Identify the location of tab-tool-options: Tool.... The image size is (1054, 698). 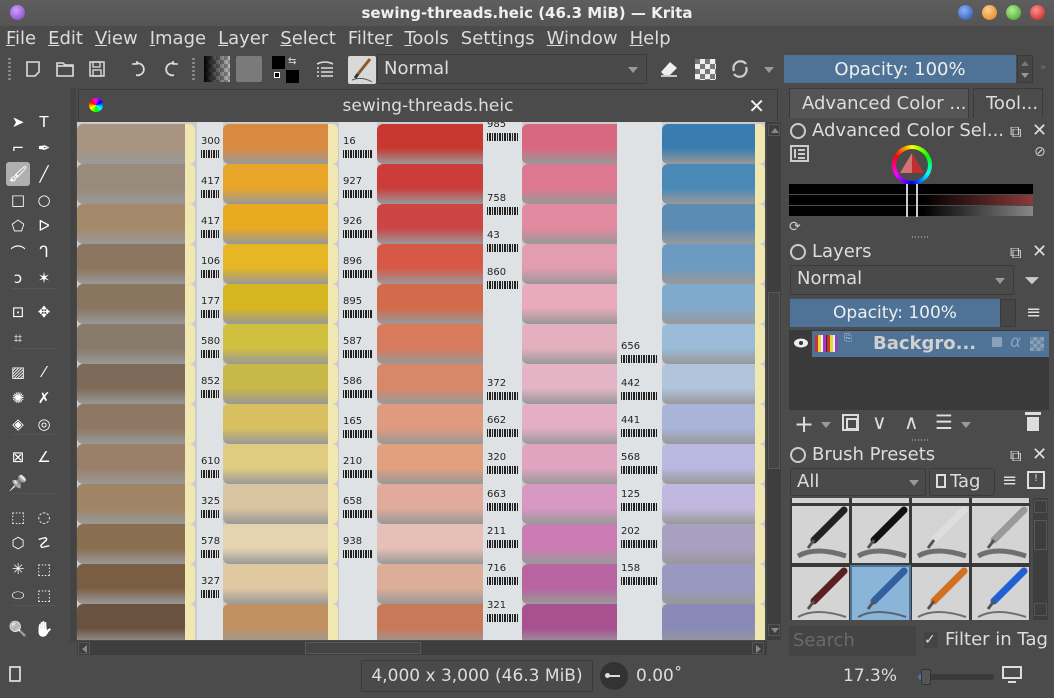
(1008, 103).